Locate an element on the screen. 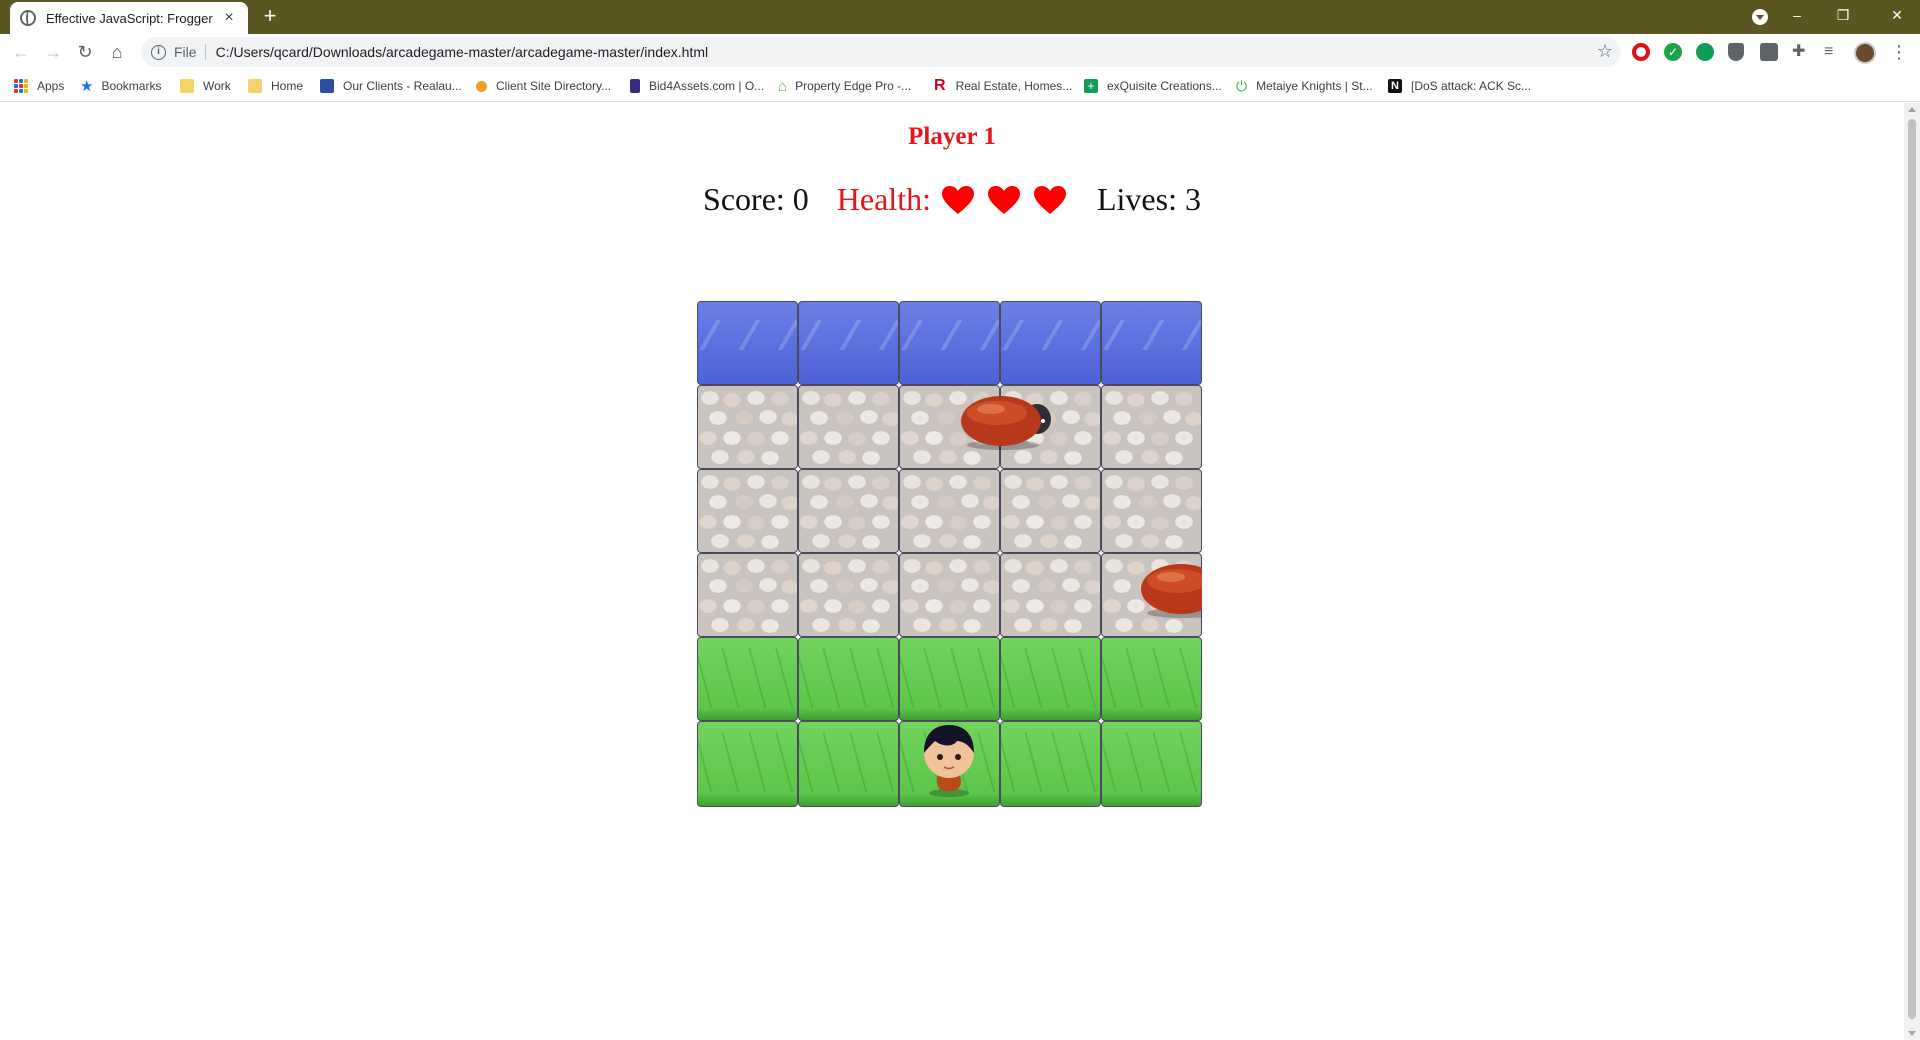 The image size is (1920, 1040). site-info-icon: i is located at coordinates (158, 52).